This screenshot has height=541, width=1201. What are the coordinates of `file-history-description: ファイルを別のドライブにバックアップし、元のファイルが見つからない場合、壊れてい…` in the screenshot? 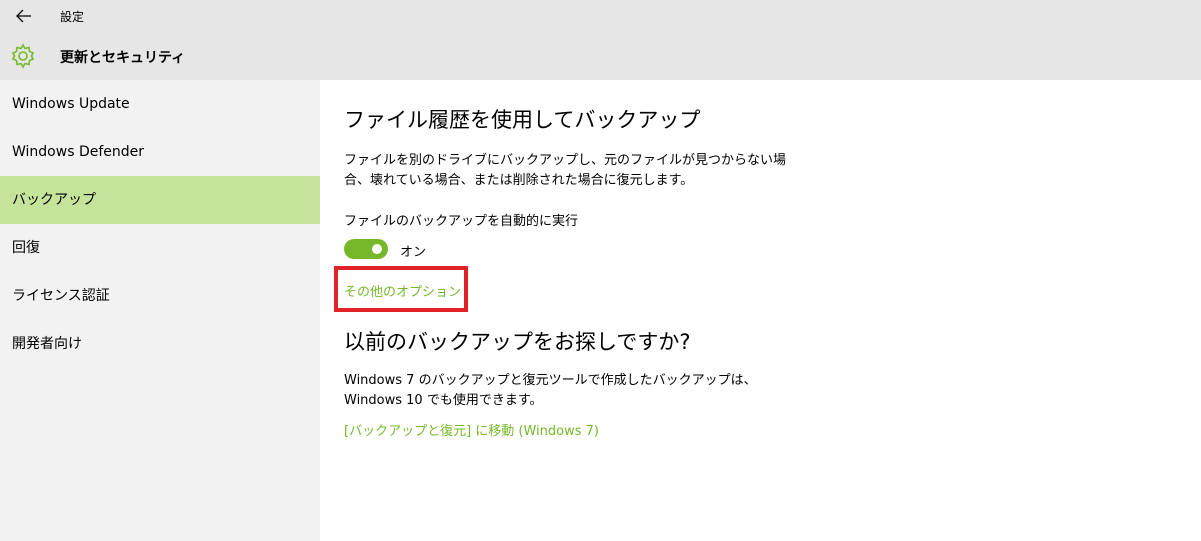 It's located at (565, 170).